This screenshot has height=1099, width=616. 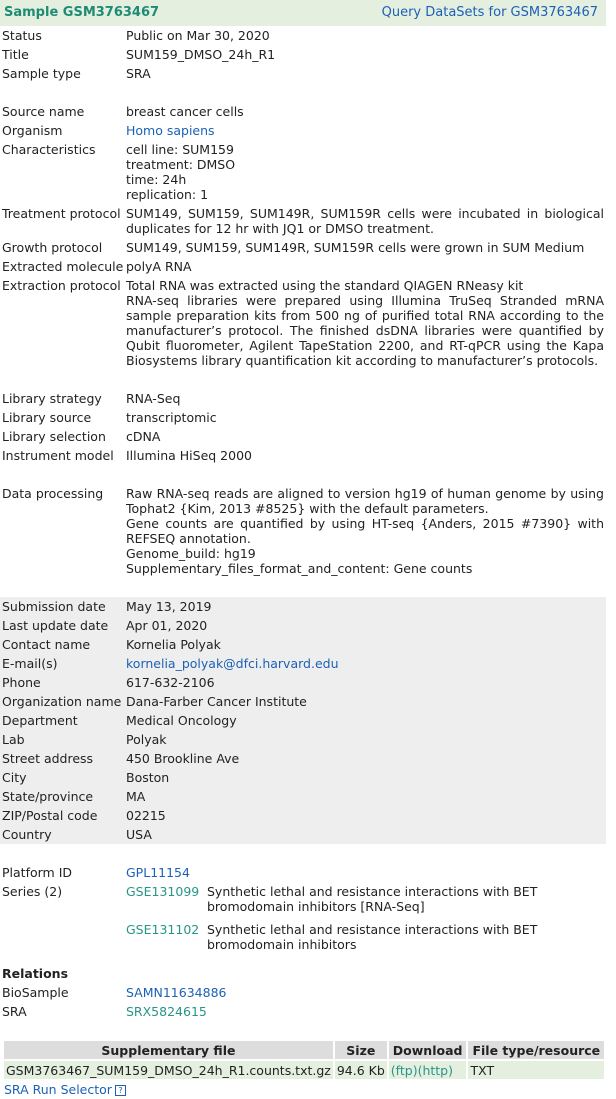 I want to click on lab-label: Lab, so click(x=13, y=739).